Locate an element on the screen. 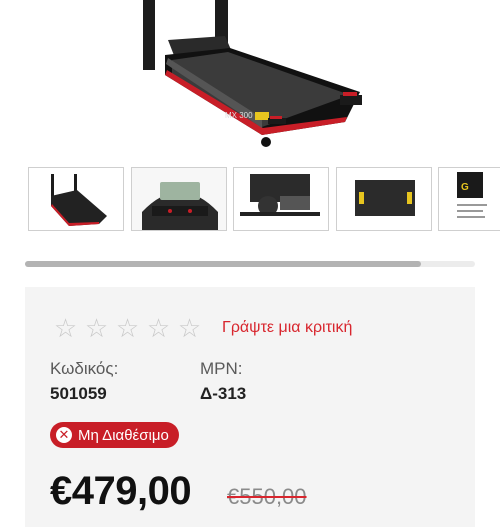  motor-thumbnail-image is located at coordinates (281, 199).